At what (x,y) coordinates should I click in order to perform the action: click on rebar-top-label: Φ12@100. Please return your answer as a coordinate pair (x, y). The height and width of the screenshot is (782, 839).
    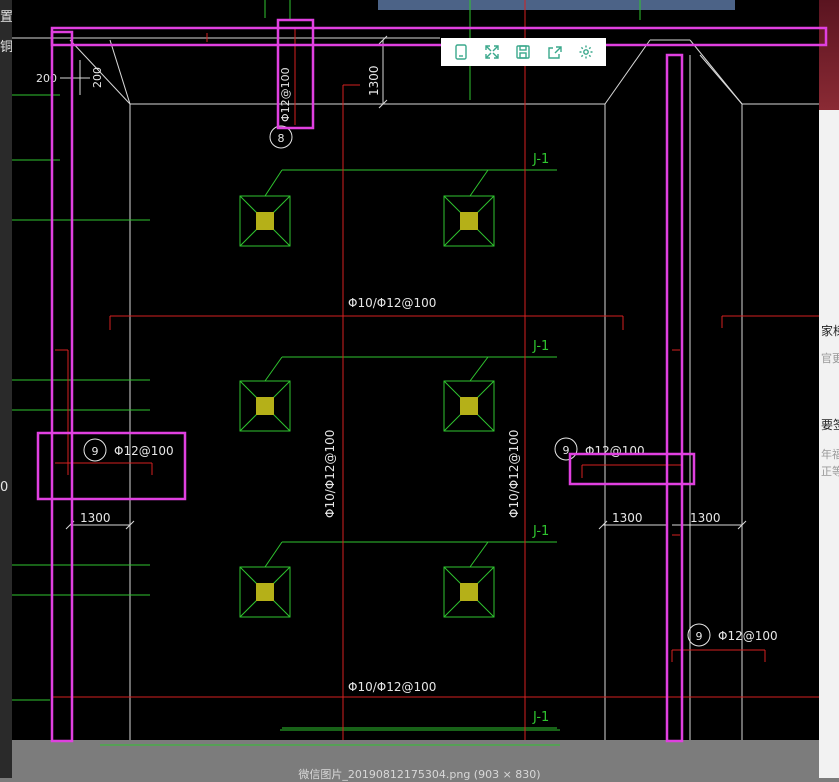
    Looking at the image, I should click on (285, 94).